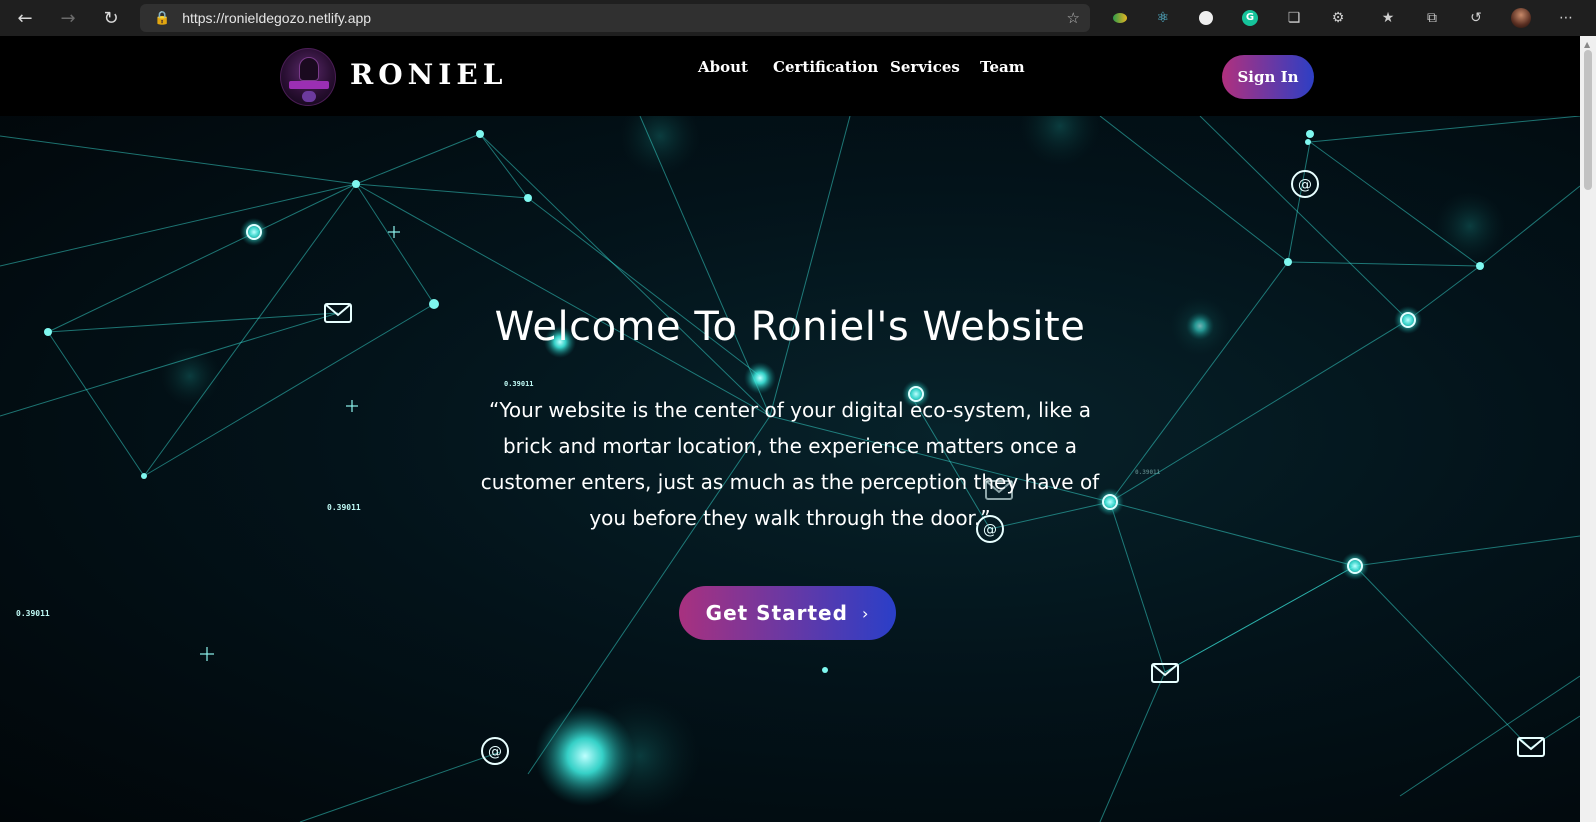 This screenshot has width=1596, height=822. I want to click on chevron-right-icon: ›, so click(865, 613).